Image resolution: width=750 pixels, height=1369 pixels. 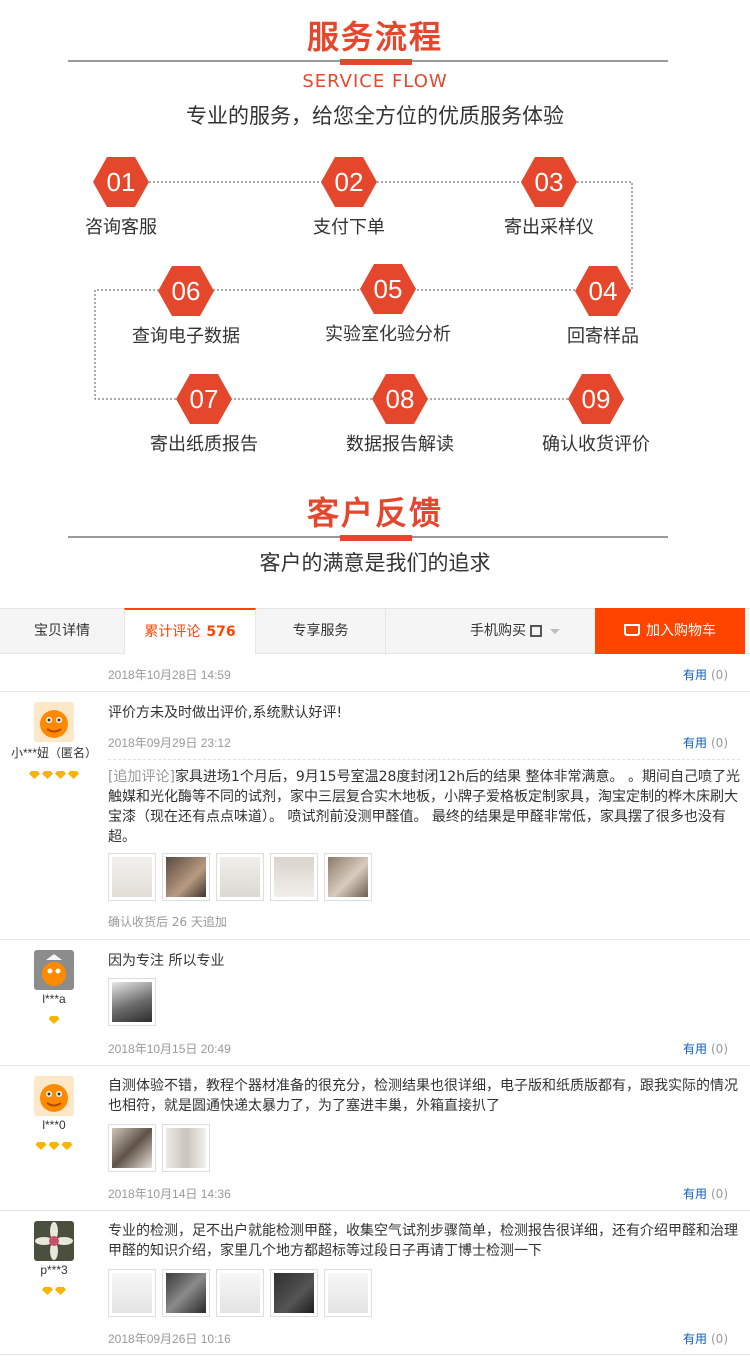 I want to click on add-to-cart-button: 加入购物车, so click(x=670, y=631).